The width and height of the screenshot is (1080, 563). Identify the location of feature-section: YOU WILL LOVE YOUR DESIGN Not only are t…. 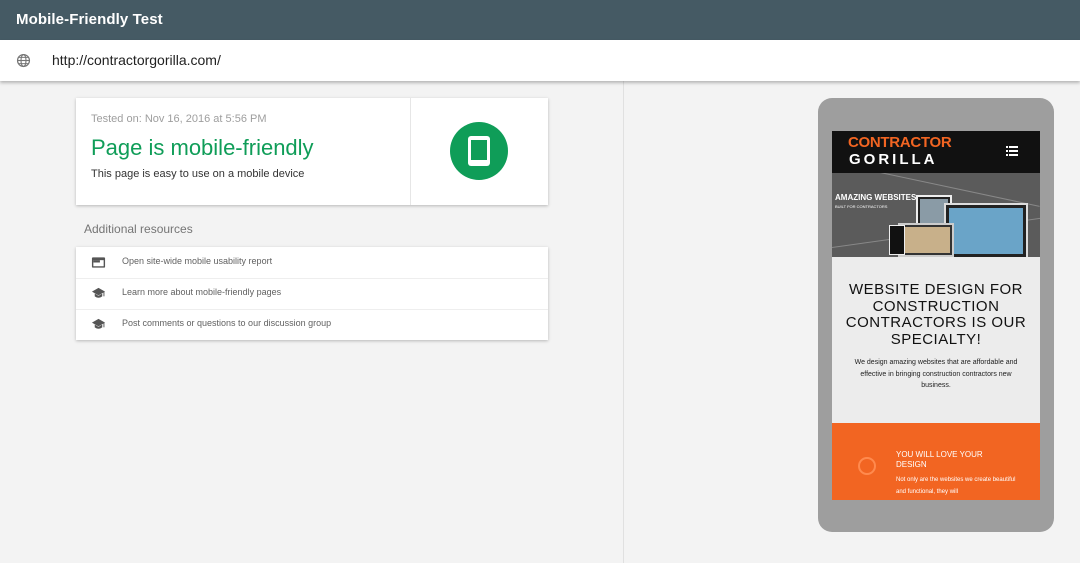
(936, 461).